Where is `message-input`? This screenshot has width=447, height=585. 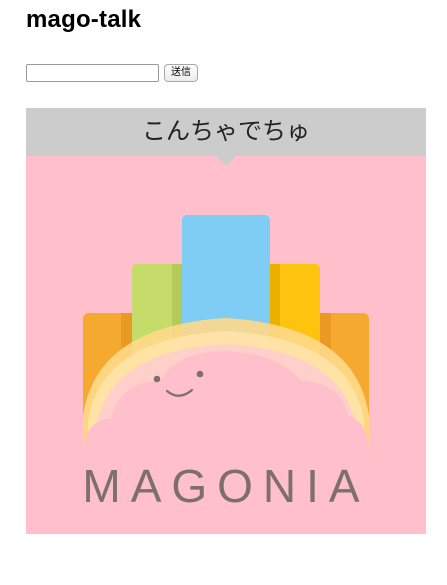
message-input is located at coordinates (92, 73).